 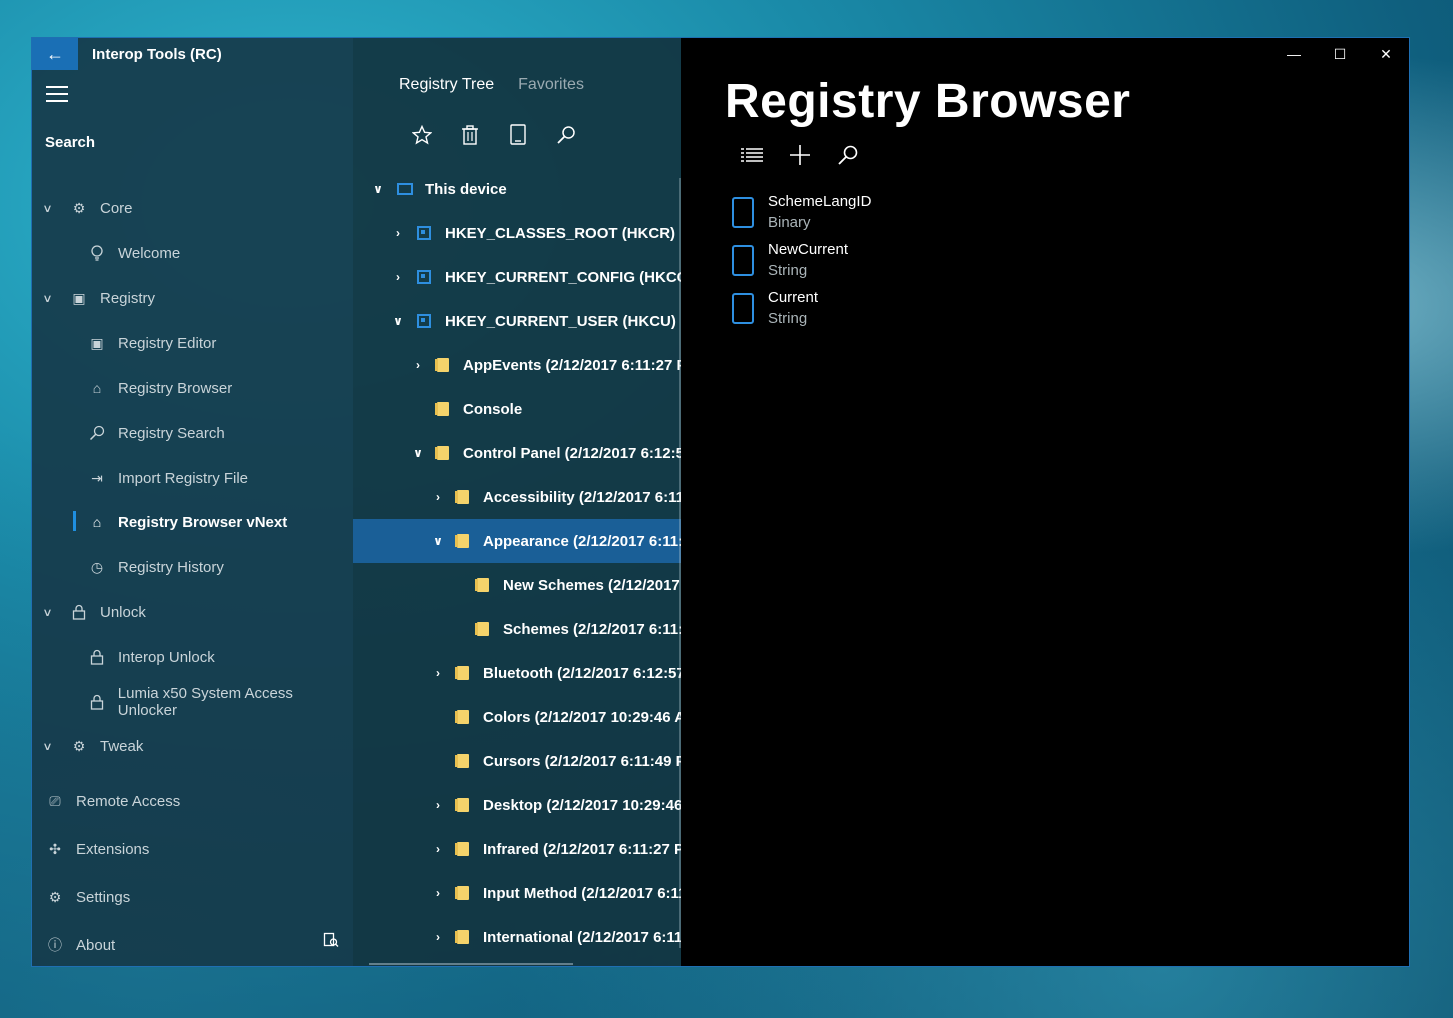 I want to click on nav-item-remote-access: ⎚ Remote Access, so click(x=113, y=801).